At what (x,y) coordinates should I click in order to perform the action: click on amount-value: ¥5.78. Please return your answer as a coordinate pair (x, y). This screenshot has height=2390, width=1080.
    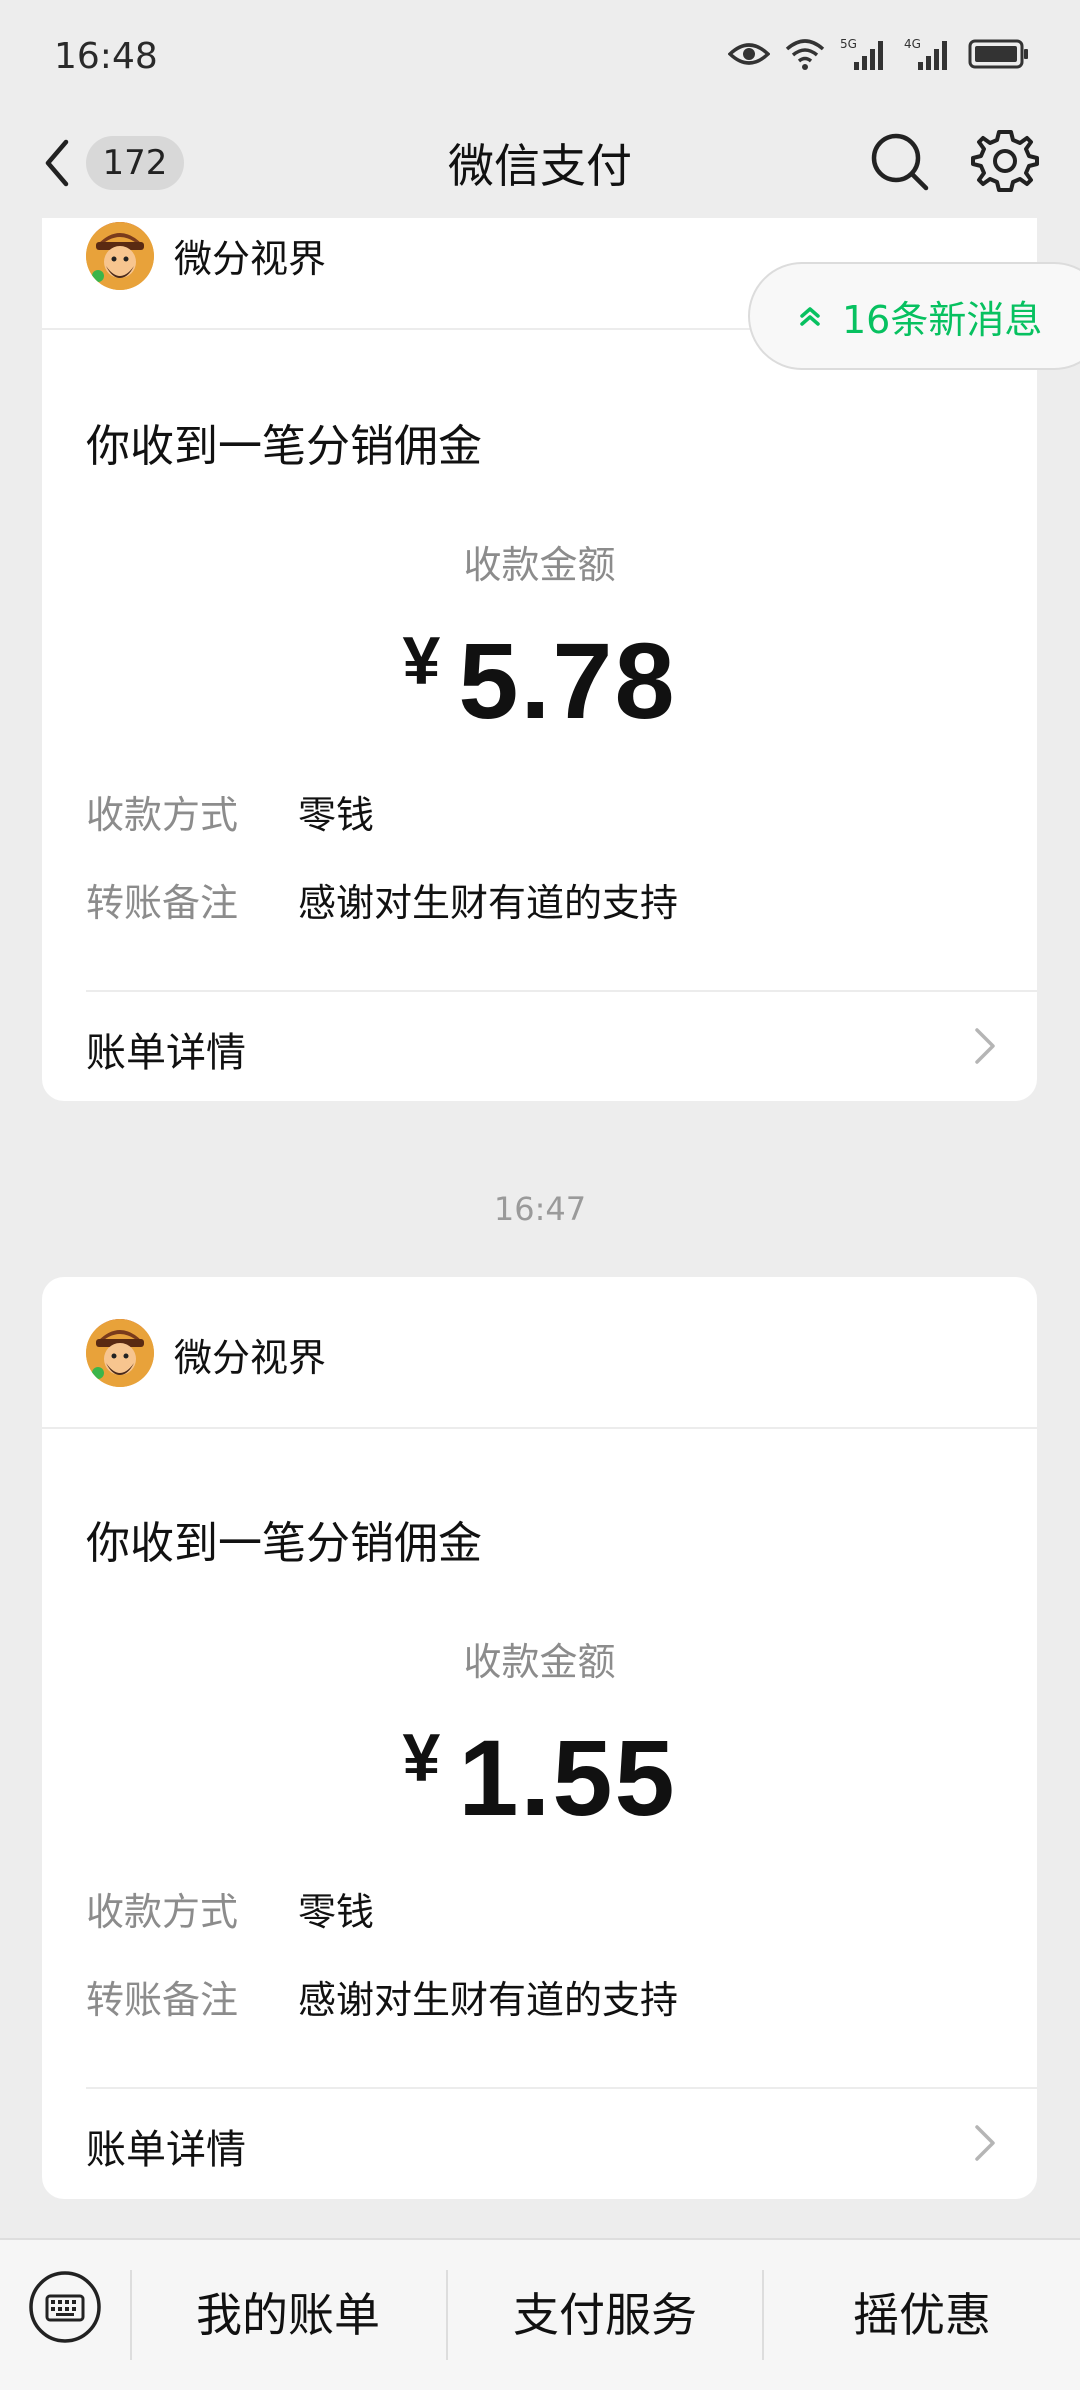
    Looking at the image, I should click on (539, 680).